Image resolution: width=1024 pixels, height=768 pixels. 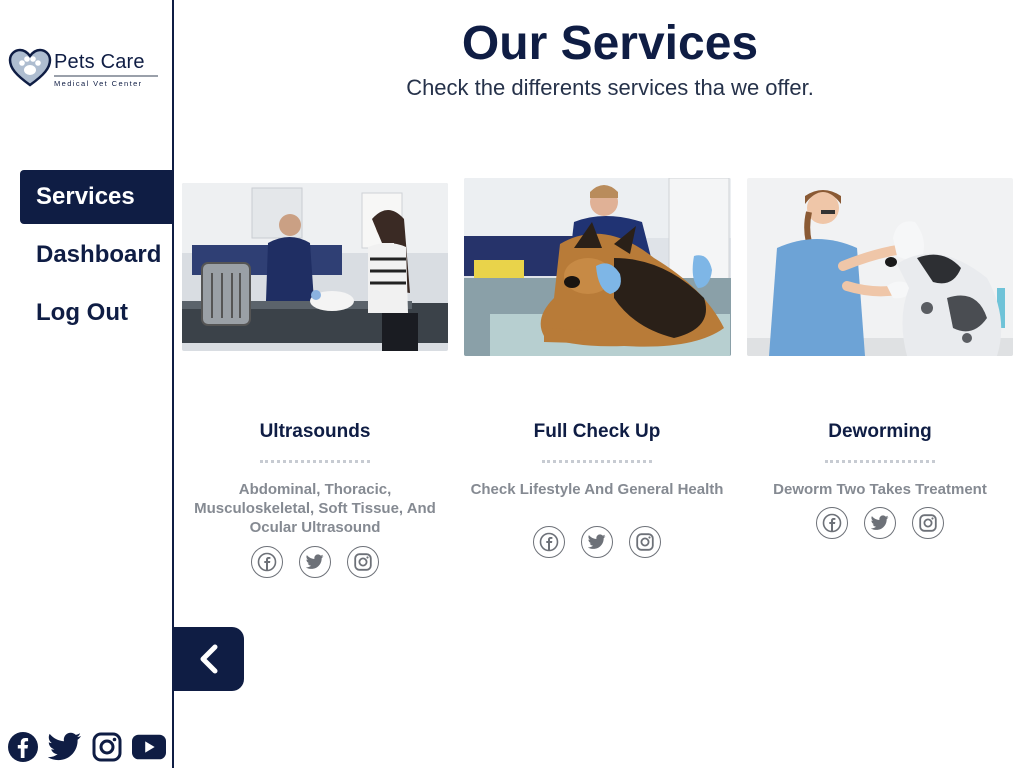 I want to click on nav-item-log-out: Log Out, so click(x=97, y=313).